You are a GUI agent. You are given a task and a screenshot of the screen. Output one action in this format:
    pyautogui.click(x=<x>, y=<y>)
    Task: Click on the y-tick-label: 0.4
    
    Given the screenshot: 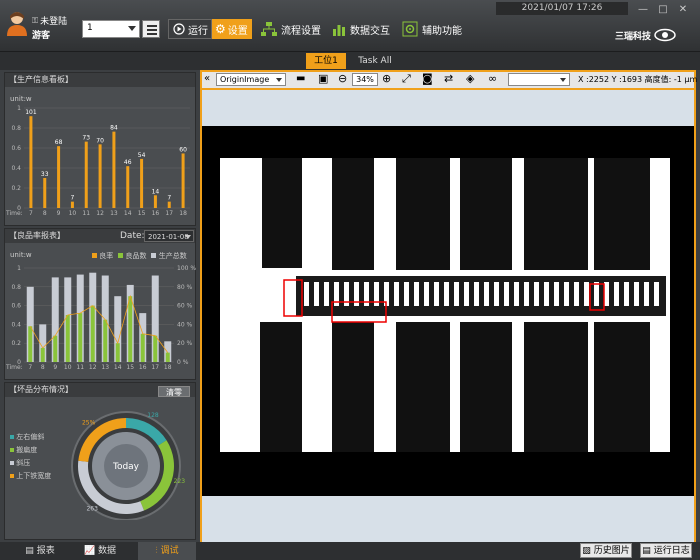 What is the action you would take?
    pyautogui.click(x=16, y=168)
    